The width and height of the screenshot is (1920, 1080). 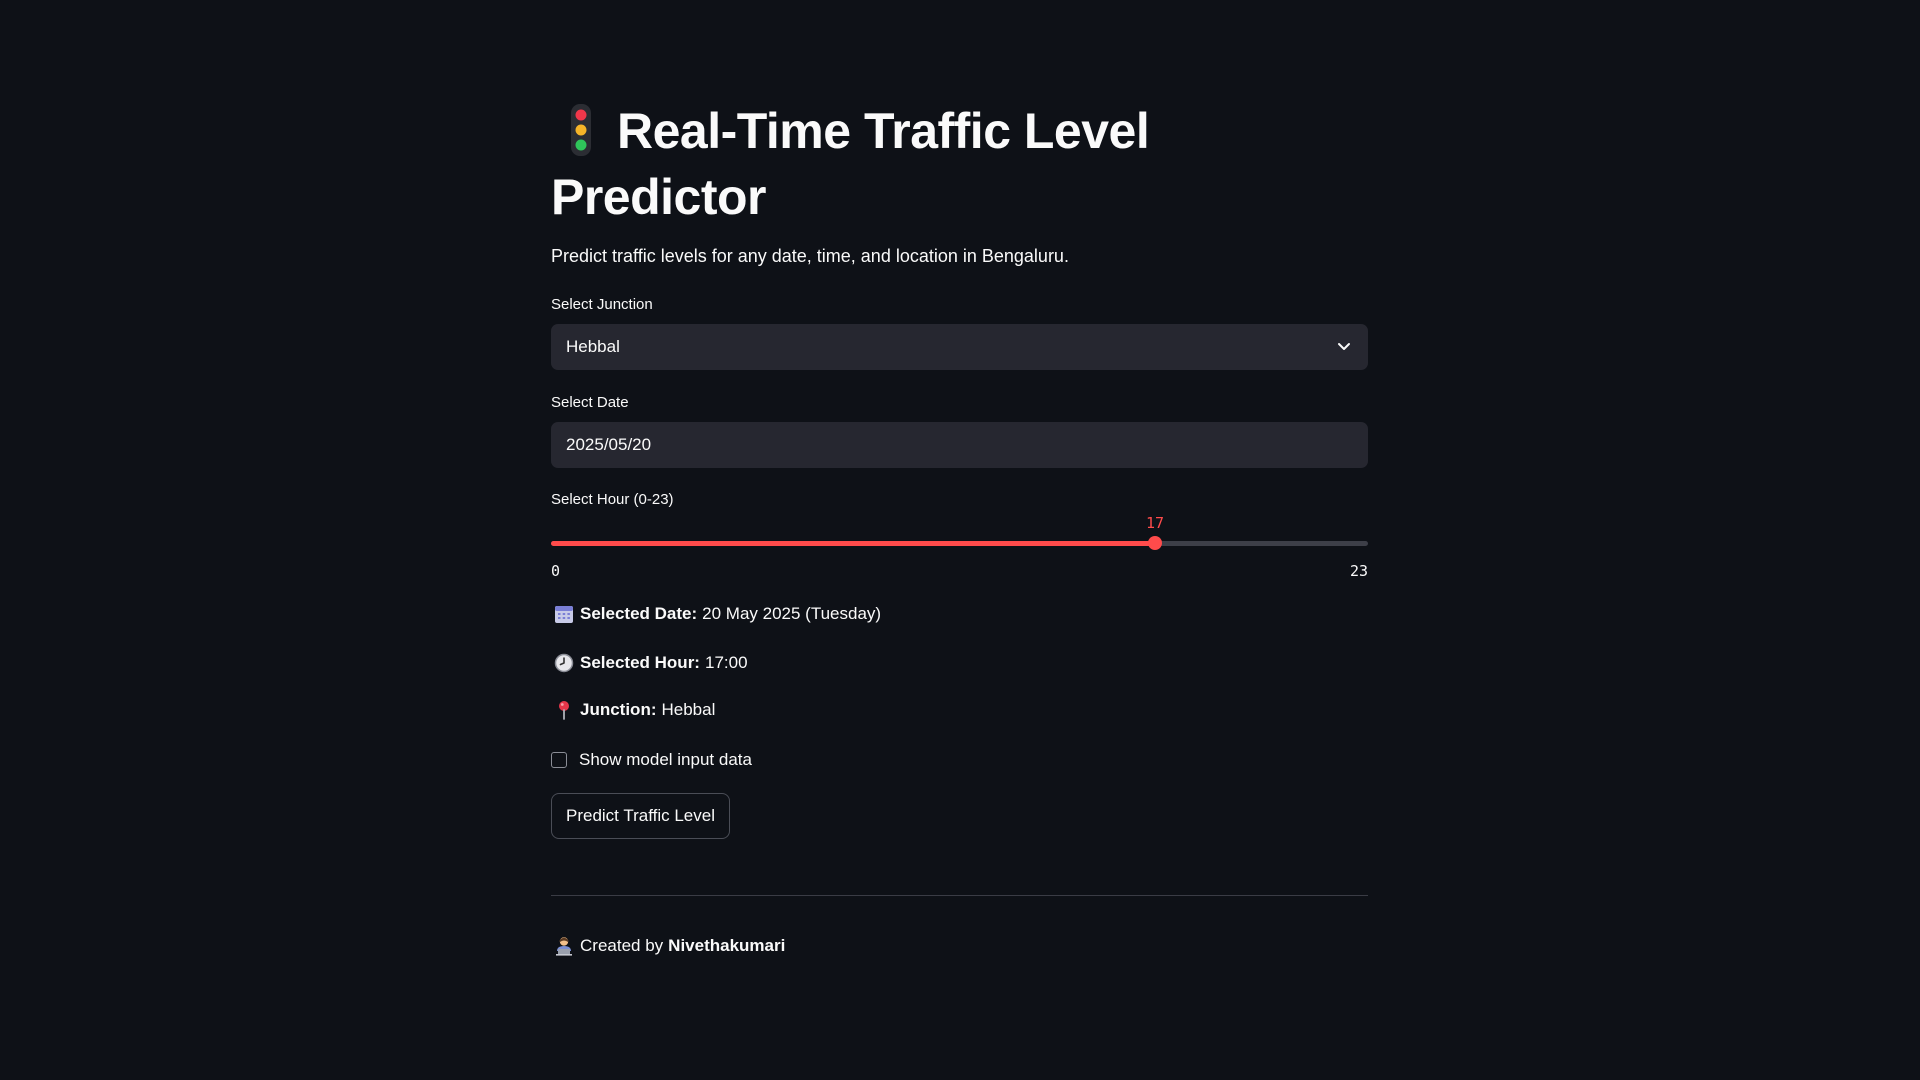 I want to click on junction-select: Hebbal, so click(x=959, y=347).